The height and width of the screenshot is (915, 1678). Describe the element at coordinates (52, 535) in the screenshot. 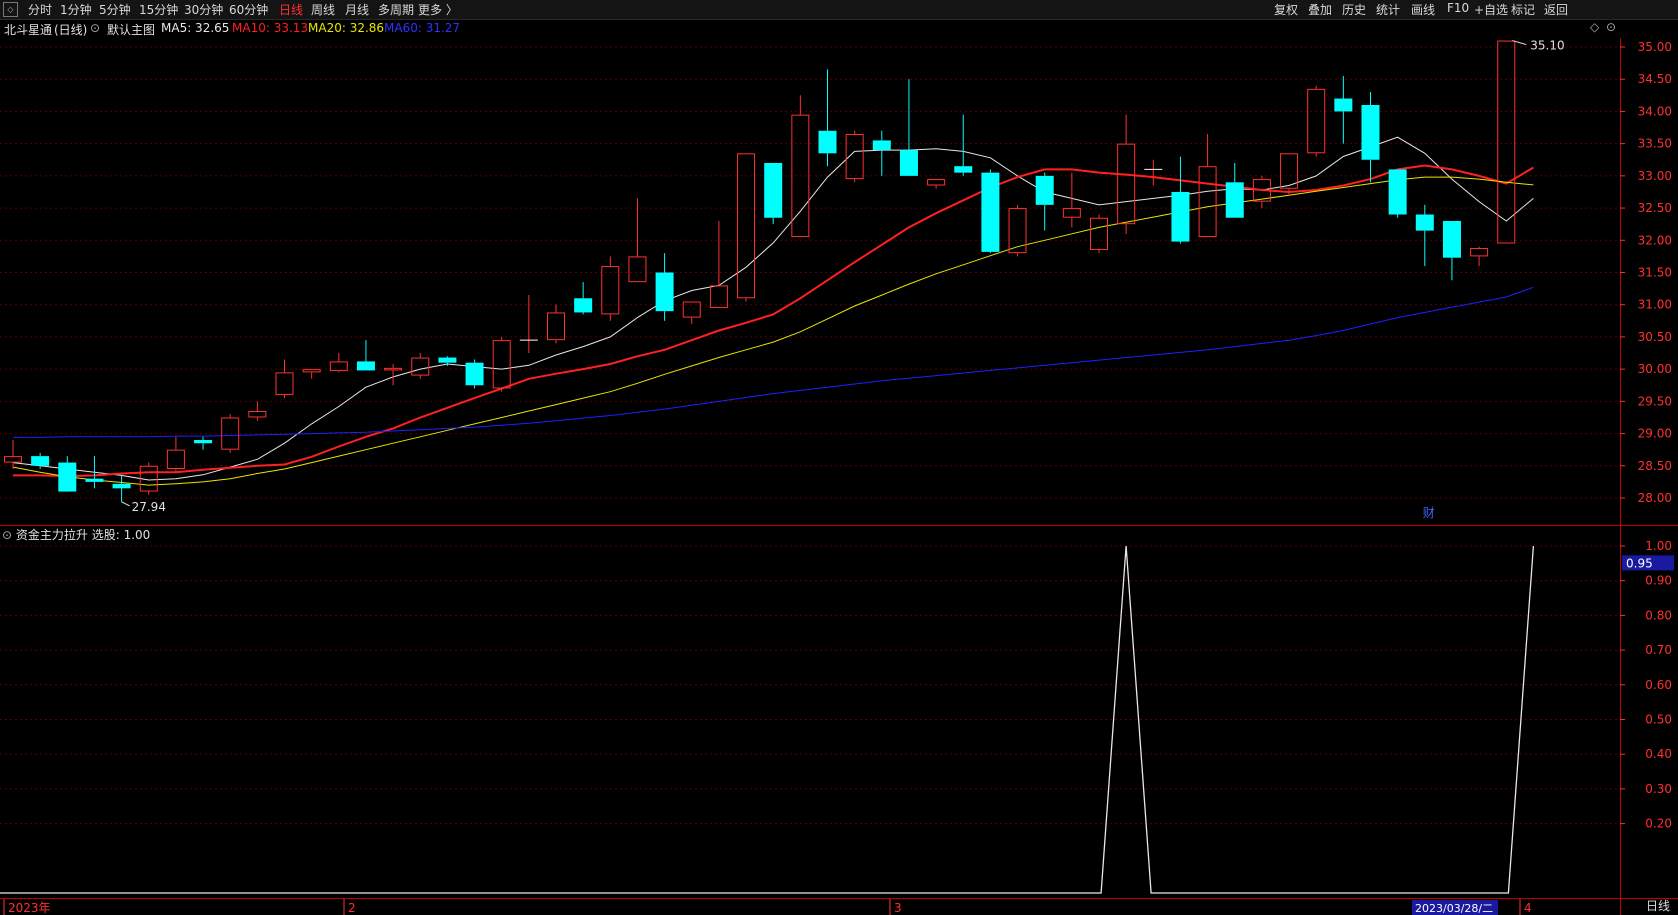

I see `indicator-name: 资金主力拉升` at that location.